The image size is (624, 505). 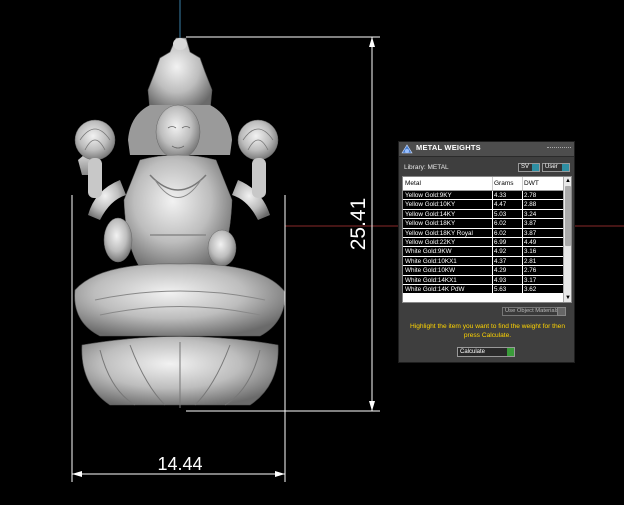 I want to click on use-object-materials-checkbox, so click(x=561, y=311).